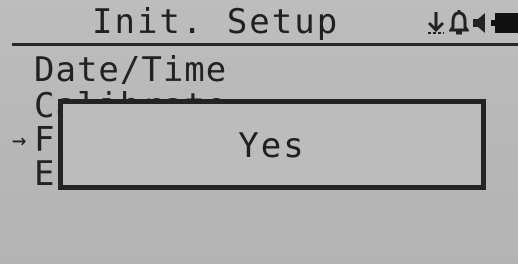 This screenshot has height=264, width=518. I want to click on yes-option: Yes, so click(272, 146).